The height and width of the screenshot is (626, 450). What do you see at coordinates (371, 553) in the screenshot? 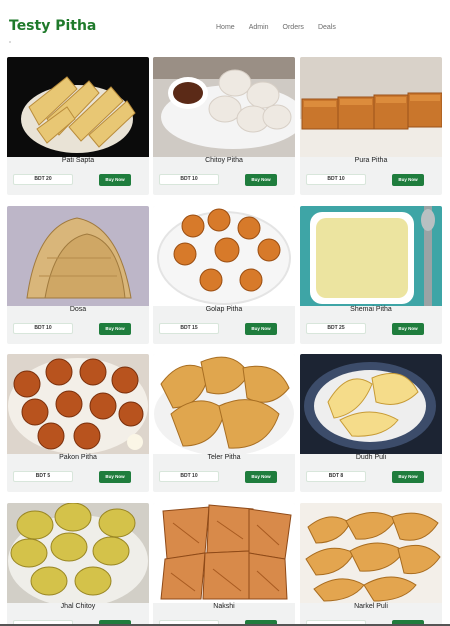
I see `narkel-puli-image` at bounding box center [371, 553].